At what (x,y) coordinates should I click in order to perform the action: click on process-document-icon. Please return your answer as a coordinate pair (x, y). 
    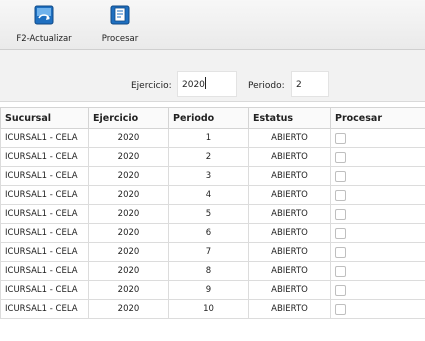
    Looking at the image, I should click on (120, 15).